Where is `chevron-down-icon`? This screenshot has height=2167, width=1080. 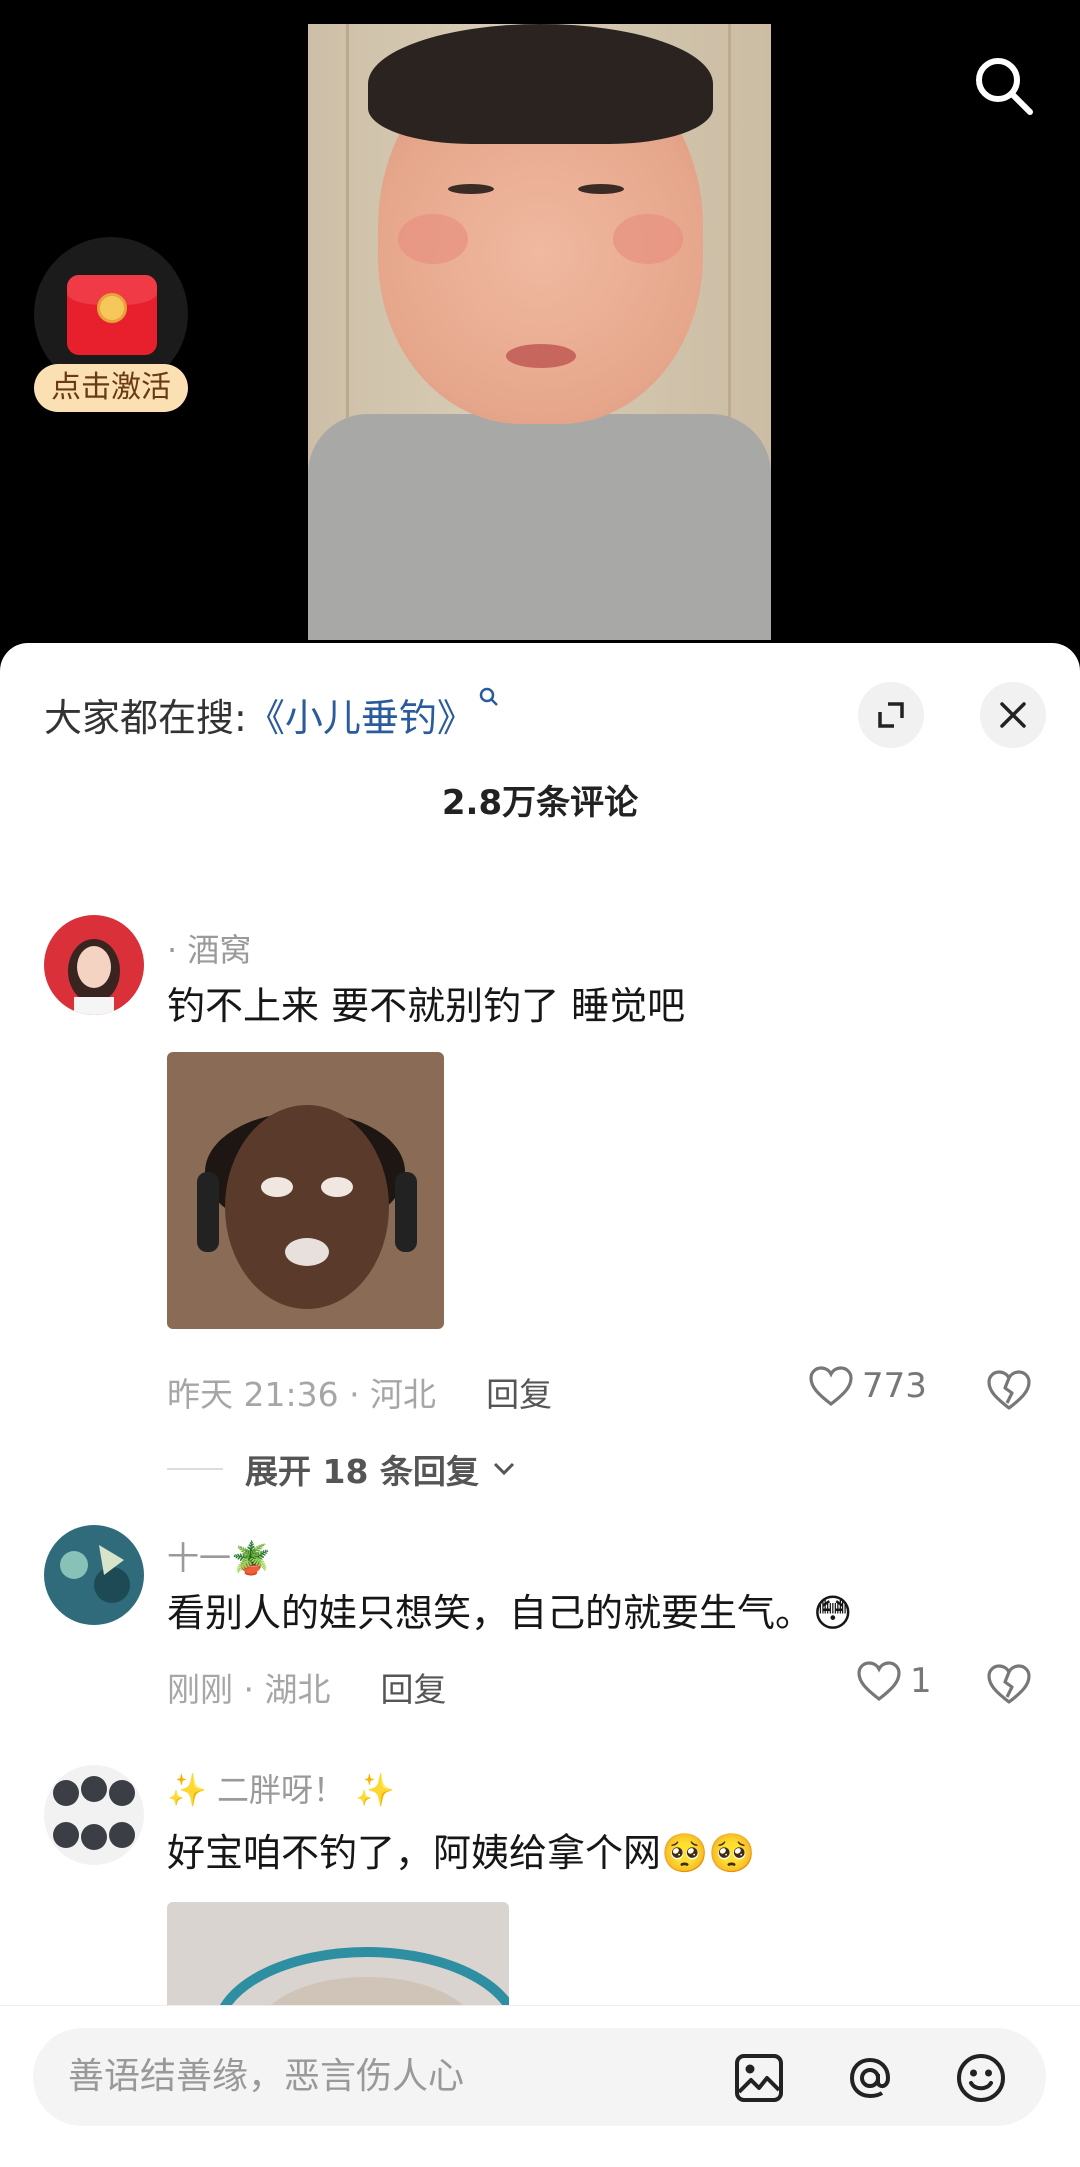 chevron-down-icon is located at coordinates (503, 1469).